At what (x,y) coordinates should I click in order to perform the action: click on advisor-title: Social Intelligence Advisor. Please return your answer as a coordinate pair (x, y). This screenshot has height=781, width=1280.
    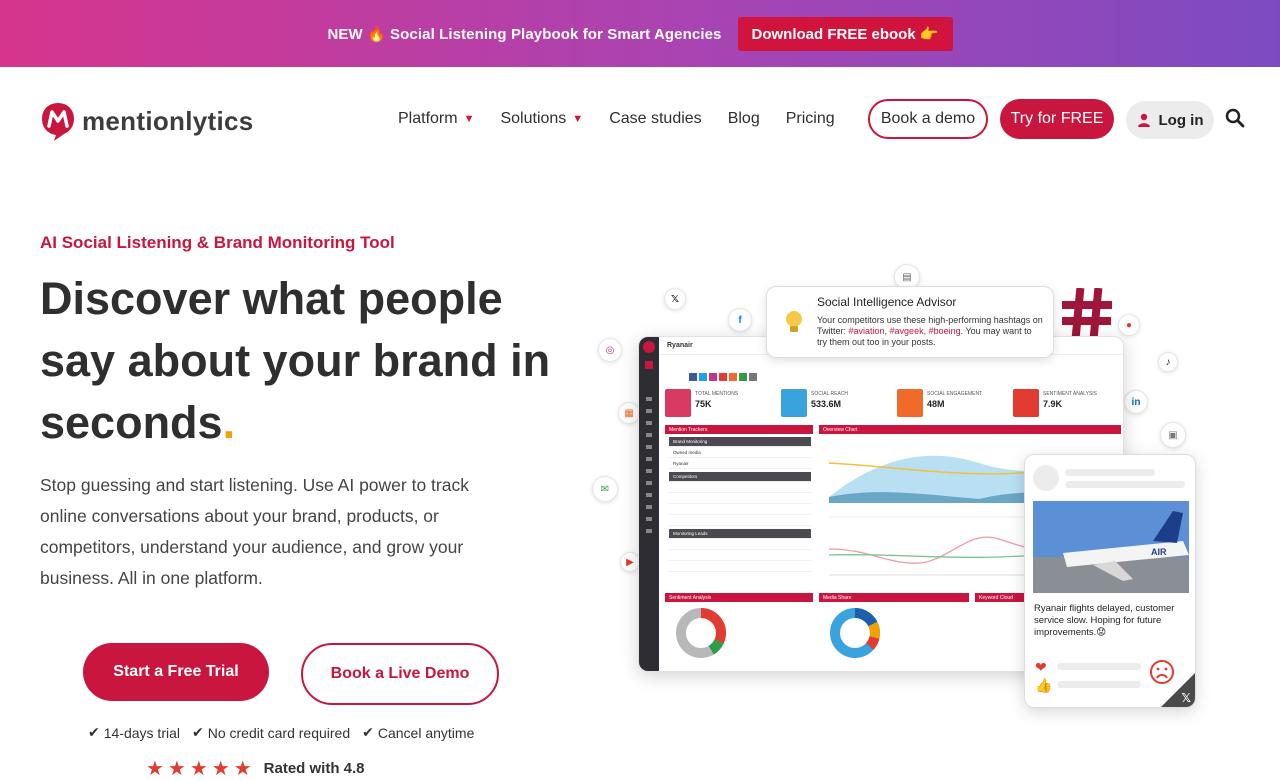
    Looking at the image, I should click on (887, 302).